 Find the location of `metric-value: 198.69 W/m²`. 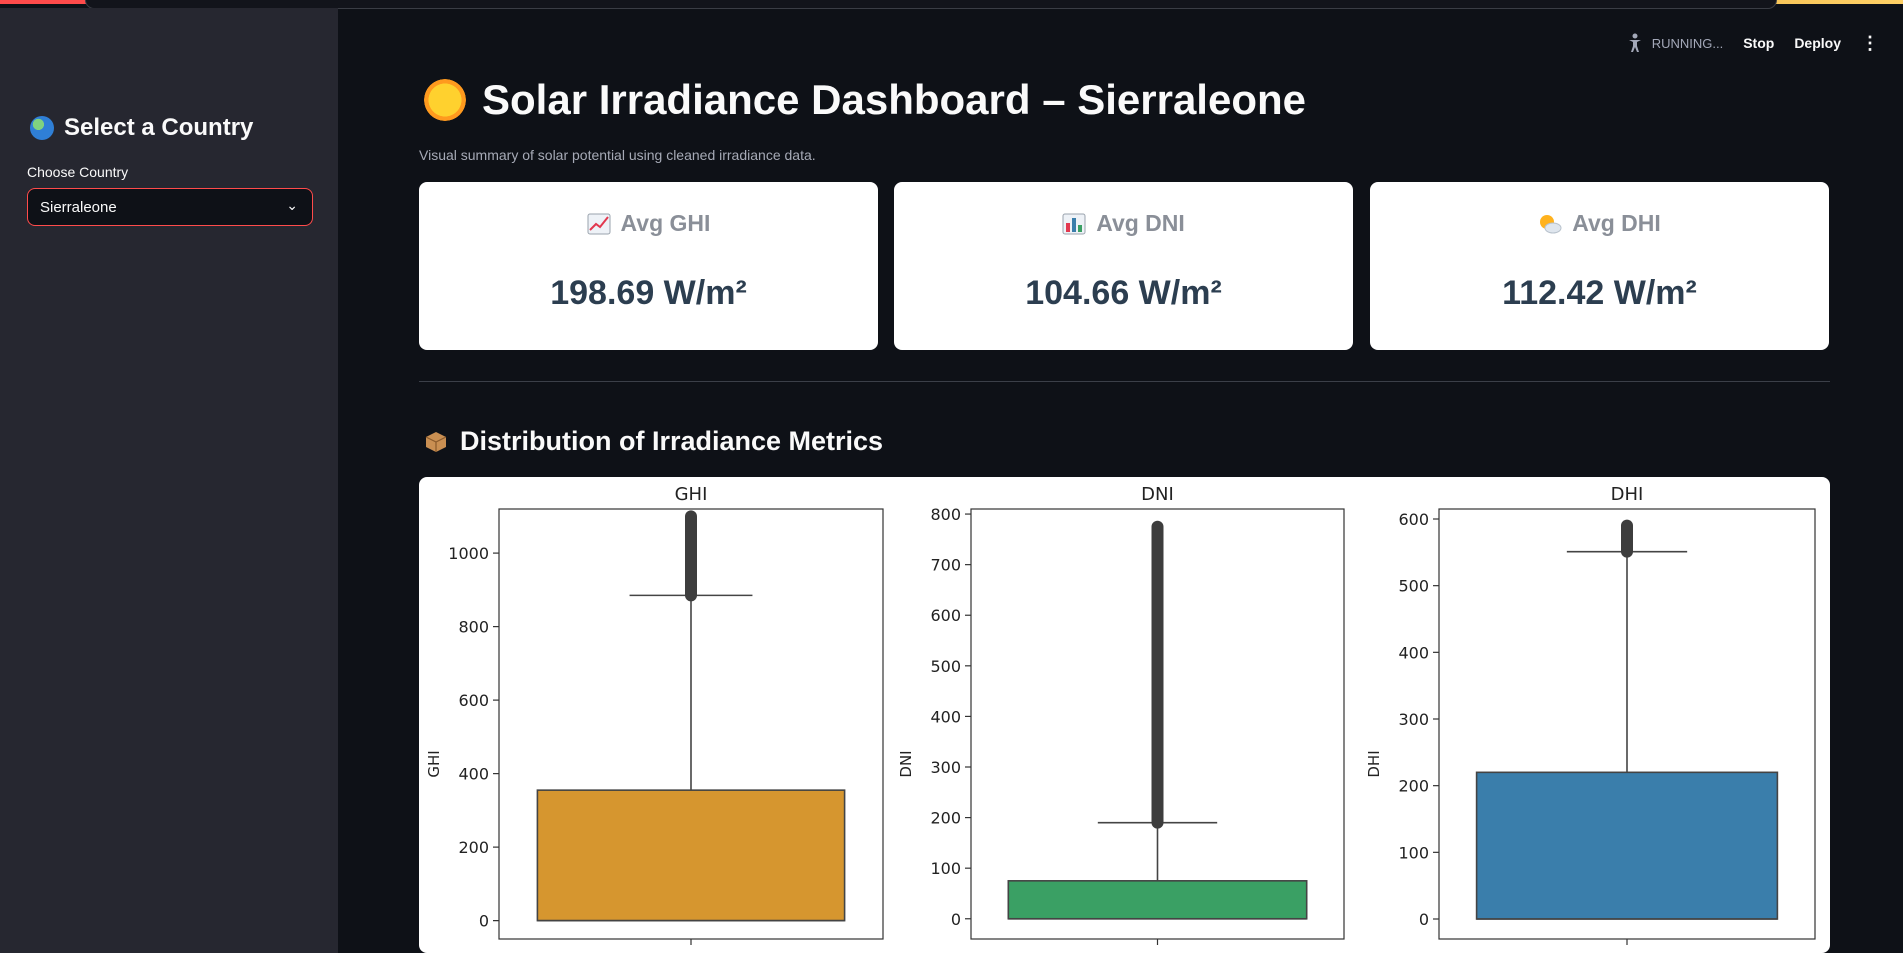

metric-value: 198.69 W/m² is located at coordinates (648, 293).